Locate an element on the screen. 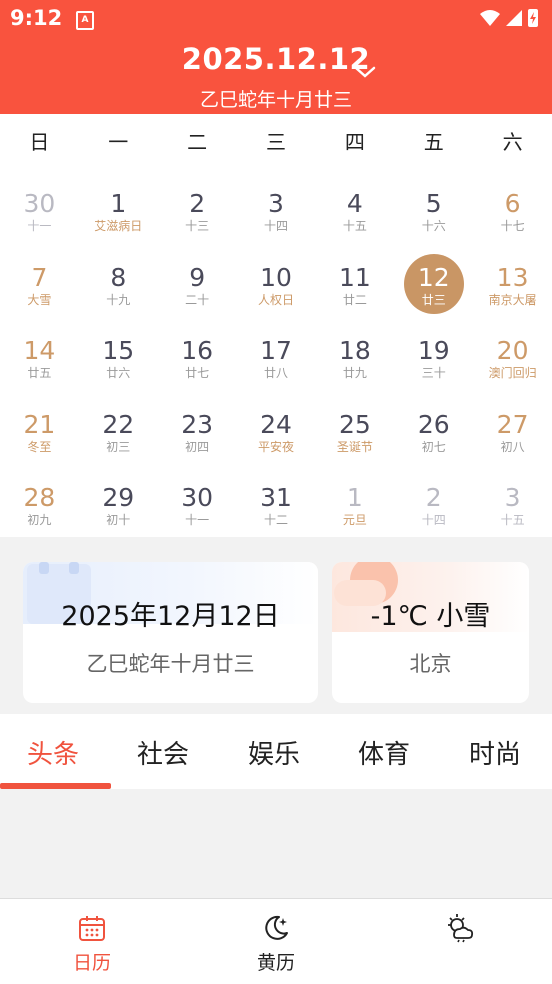  day-number: 21 is located at coordinates (39, 424).